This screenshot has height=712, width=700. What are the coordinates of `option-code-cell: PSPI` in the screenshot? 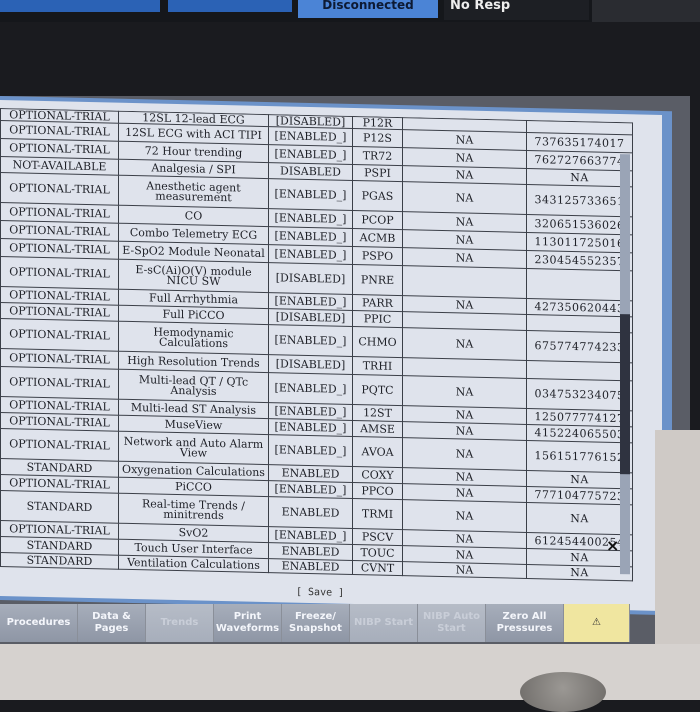 It's located at (377, 173).